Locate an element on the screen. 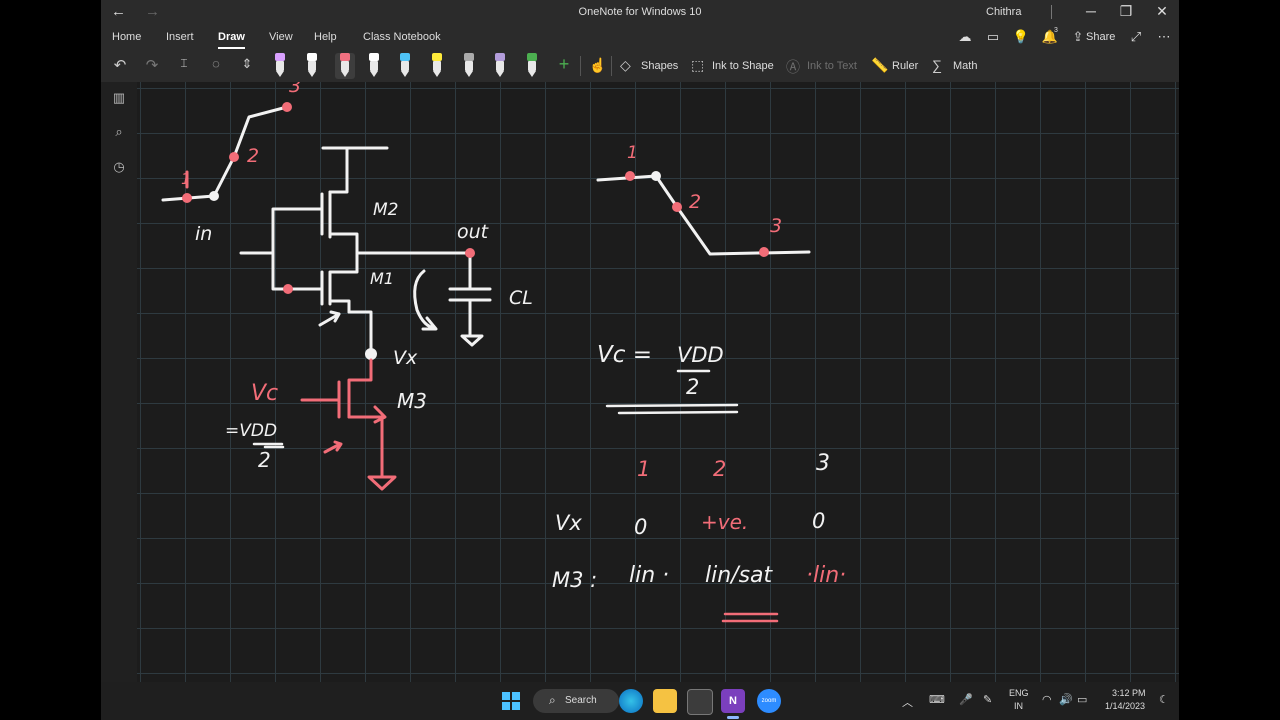  out-label-3: 3 is located at coordinates (776, 226).